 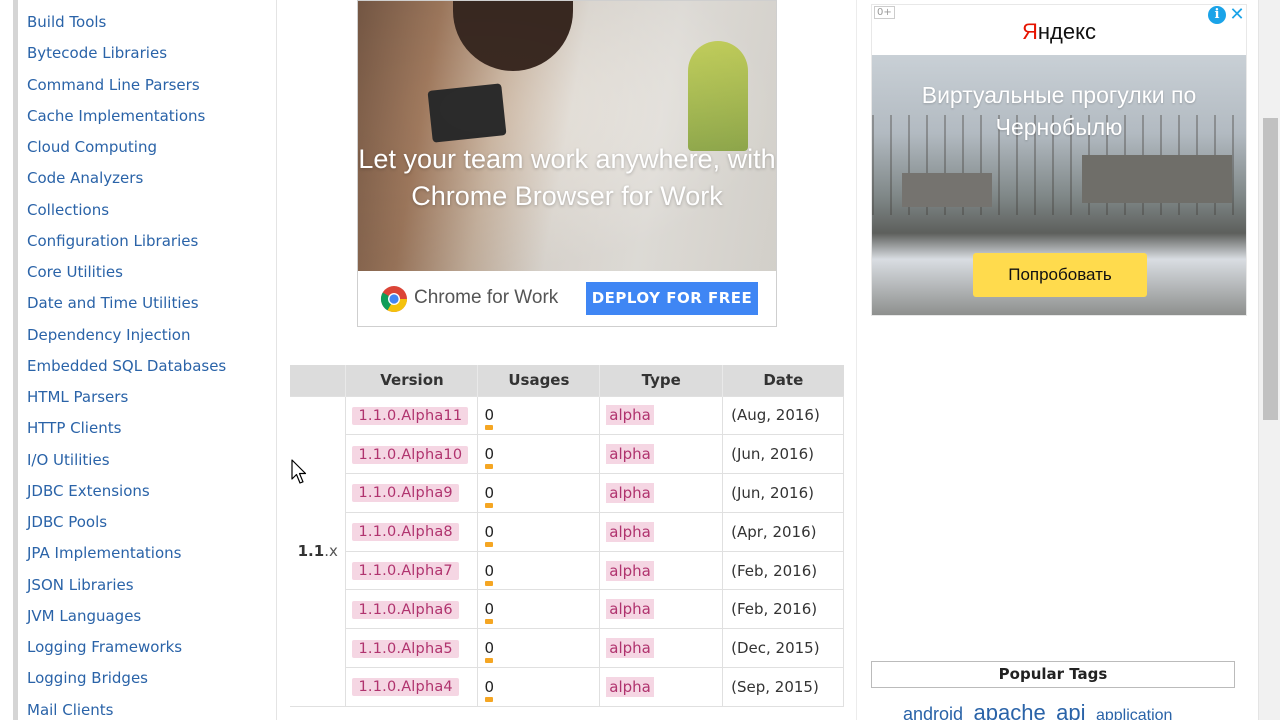 I want to click on tag-link: apache, so click(x=1010, y=710).